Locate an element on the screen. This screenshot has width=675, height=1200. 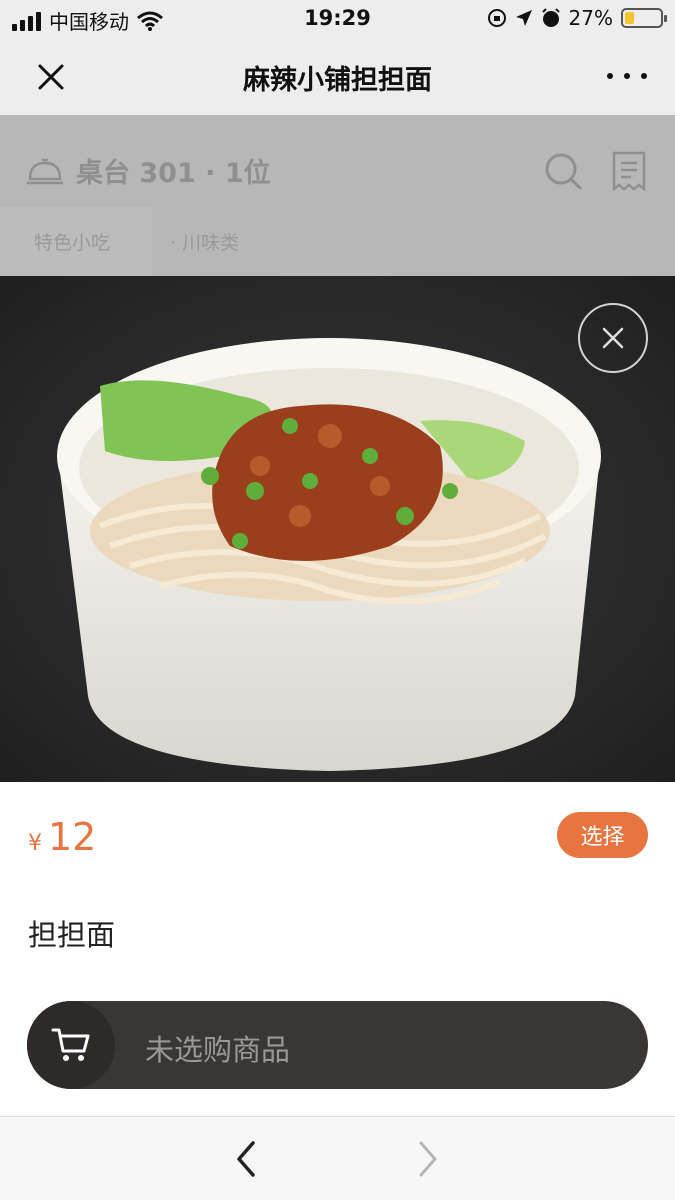
battery-icon is located at coordinates (644, 18).